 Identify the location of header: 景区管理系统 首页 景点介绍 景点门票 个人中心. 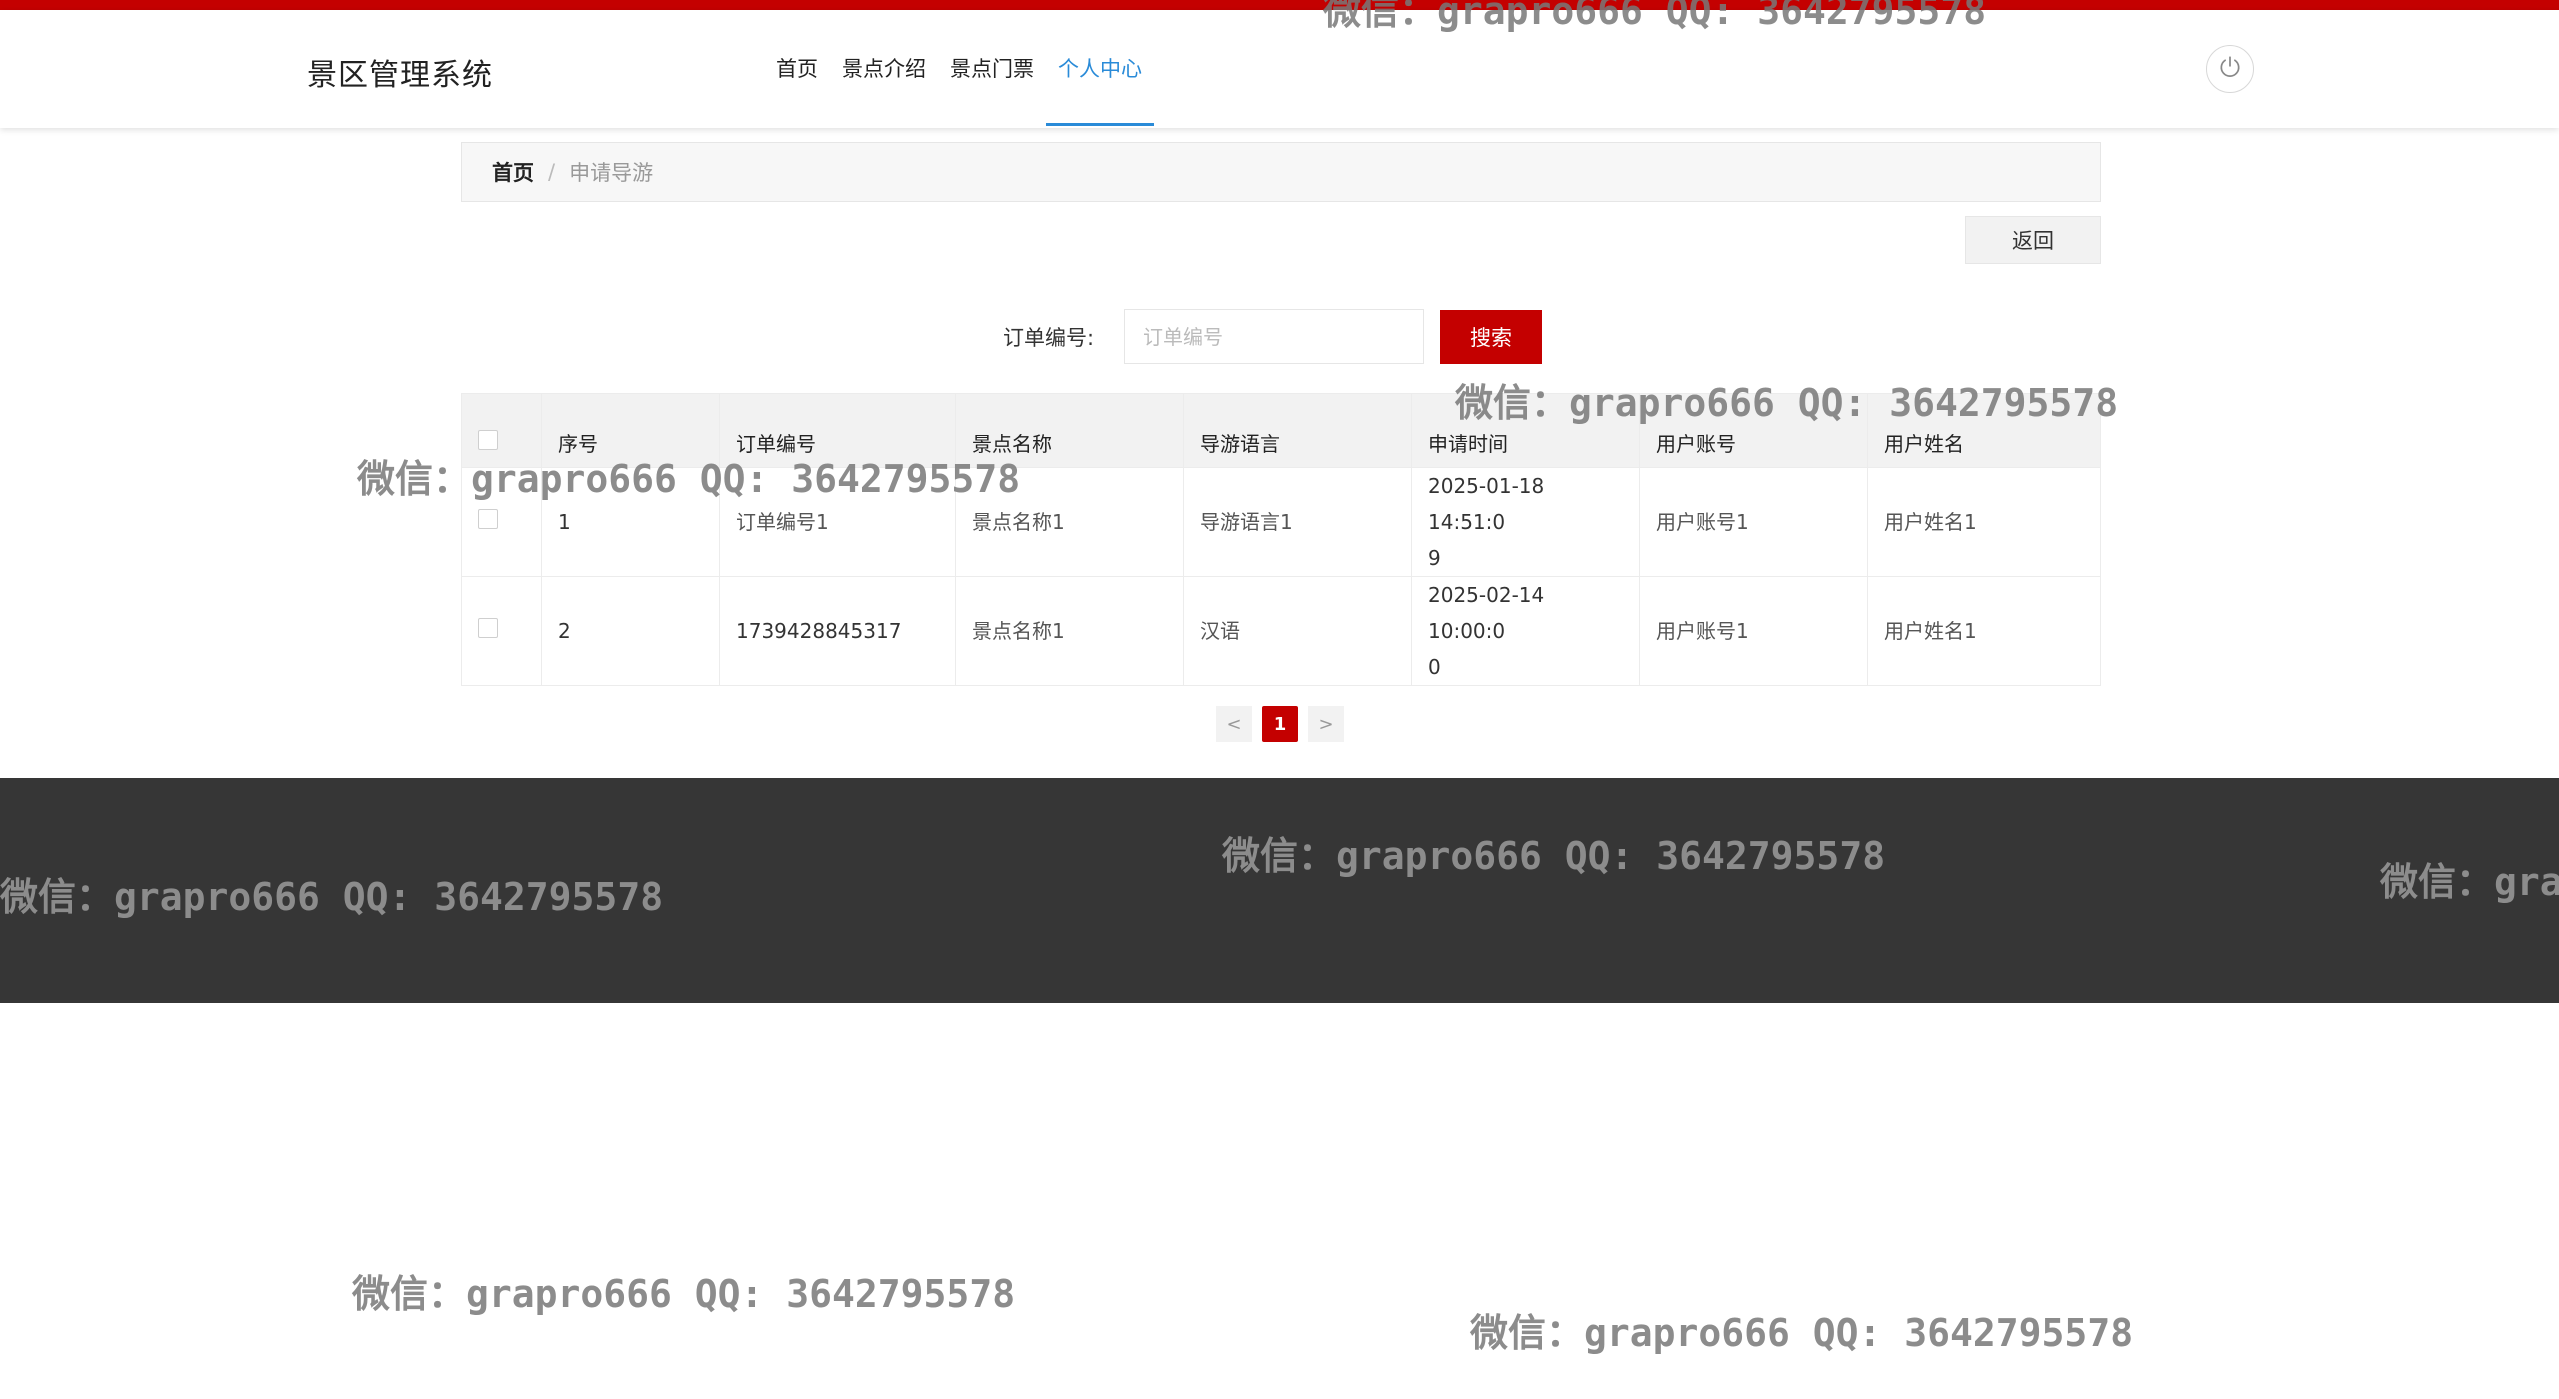
(1279, 69).